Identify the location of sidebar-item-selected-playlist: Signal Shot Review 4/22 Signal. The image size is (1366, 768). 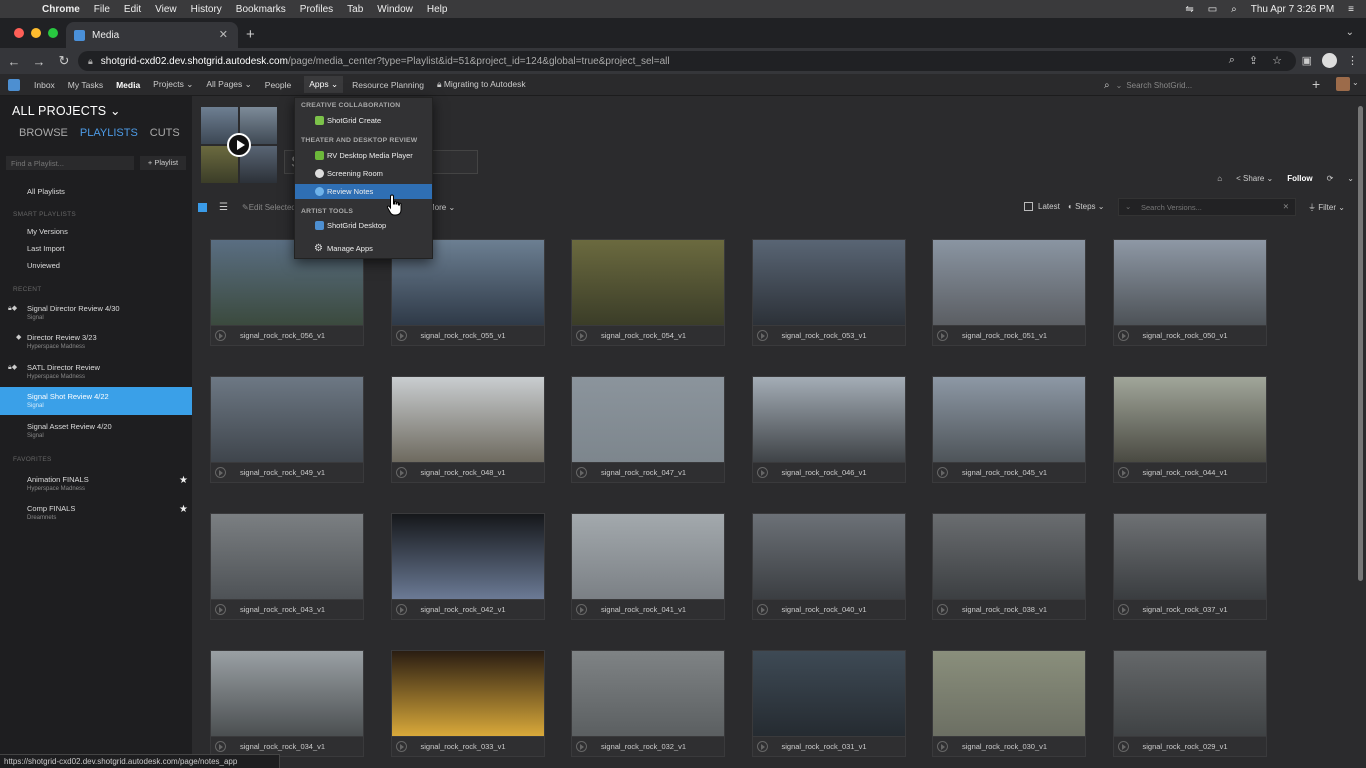
(96, 401).